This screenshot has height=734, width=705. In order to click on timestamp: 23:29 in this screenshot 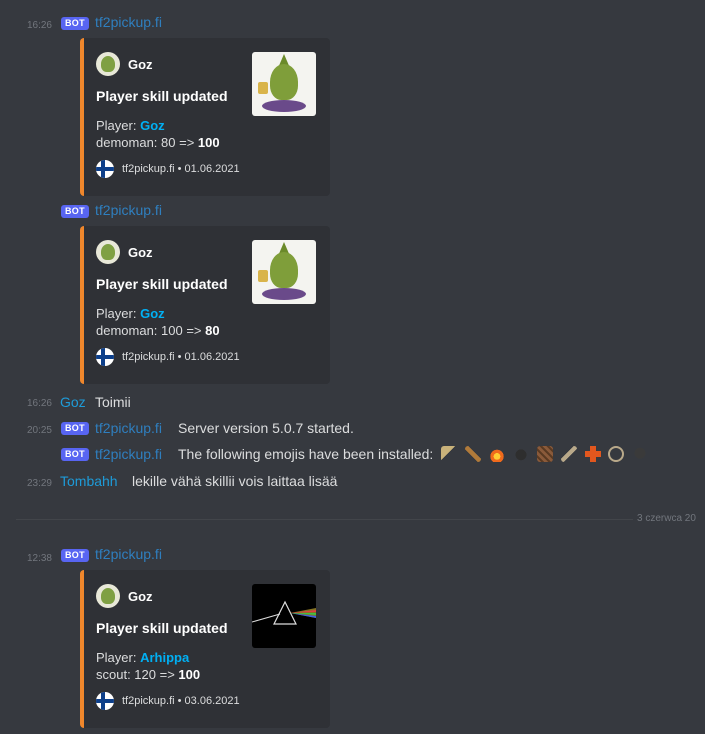, I will do `click(39, 483)`.